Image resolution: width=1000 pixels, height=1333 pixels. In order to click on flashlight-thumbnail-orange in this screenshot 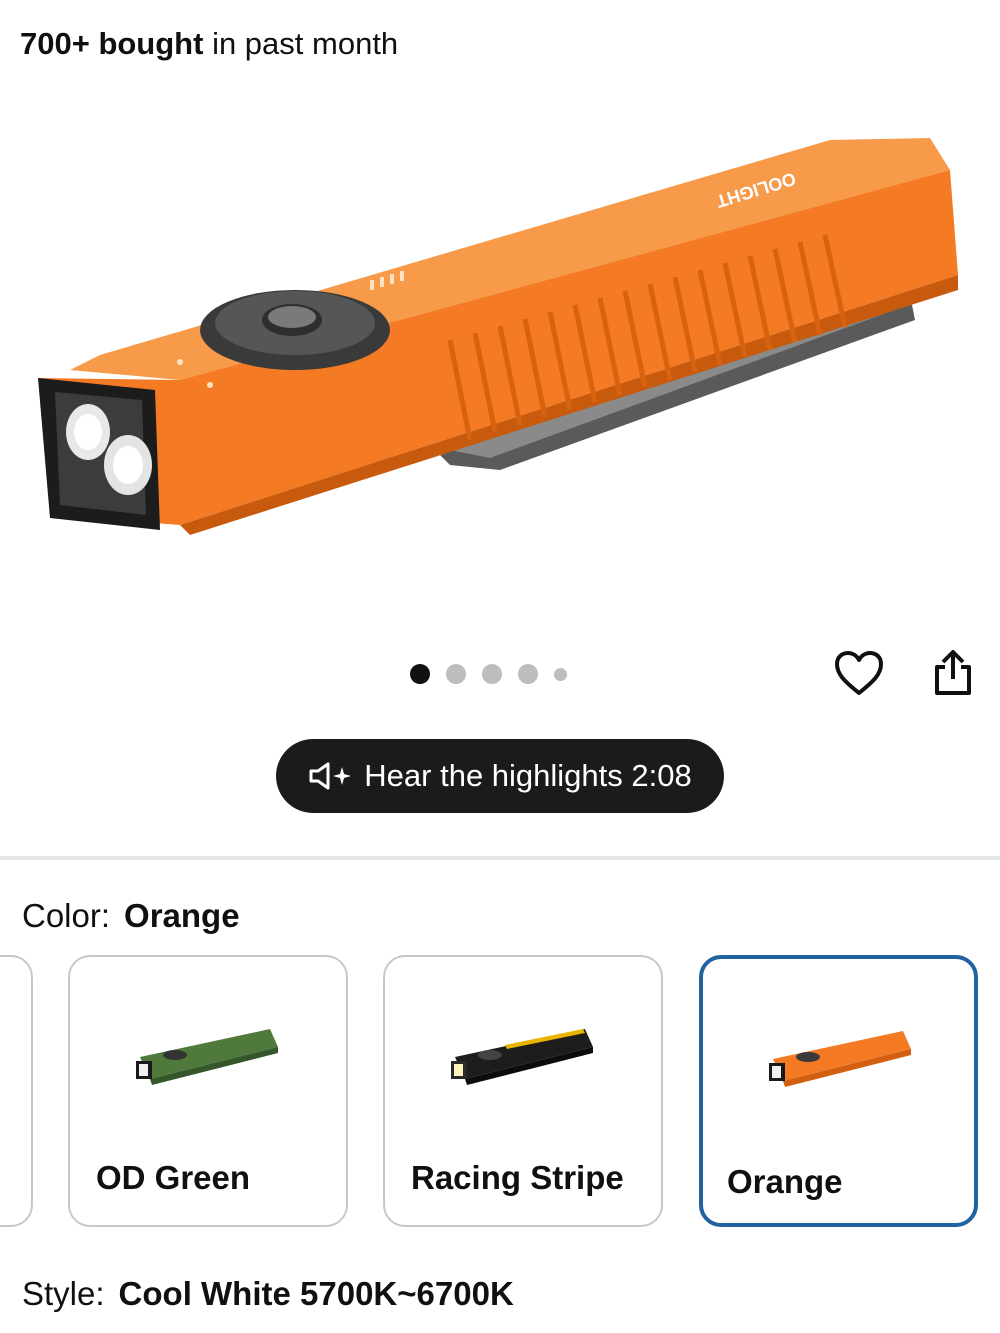, I will do `click(843, 1059)`.